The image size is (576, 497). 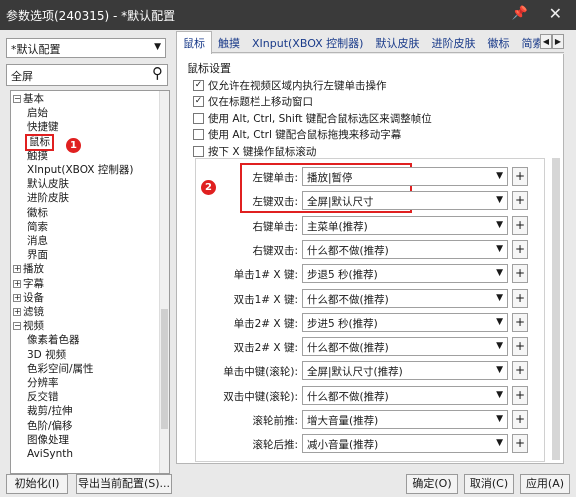 What do you see at coordinates (48, 440) in the screenshot?
I see `tree-item: 图像处理` at bounding box center [48, 440].